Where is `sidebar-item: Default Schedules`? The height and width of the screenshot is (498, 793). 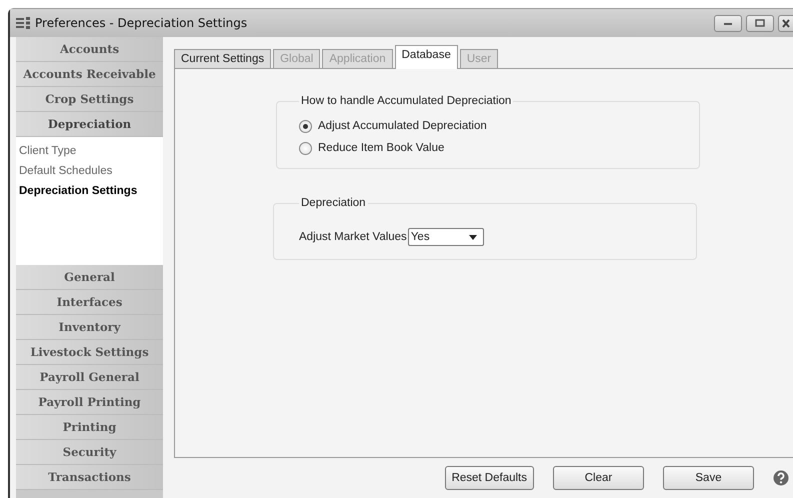
sidebar-item: Default Schedules is located at coordinates (89, 171).